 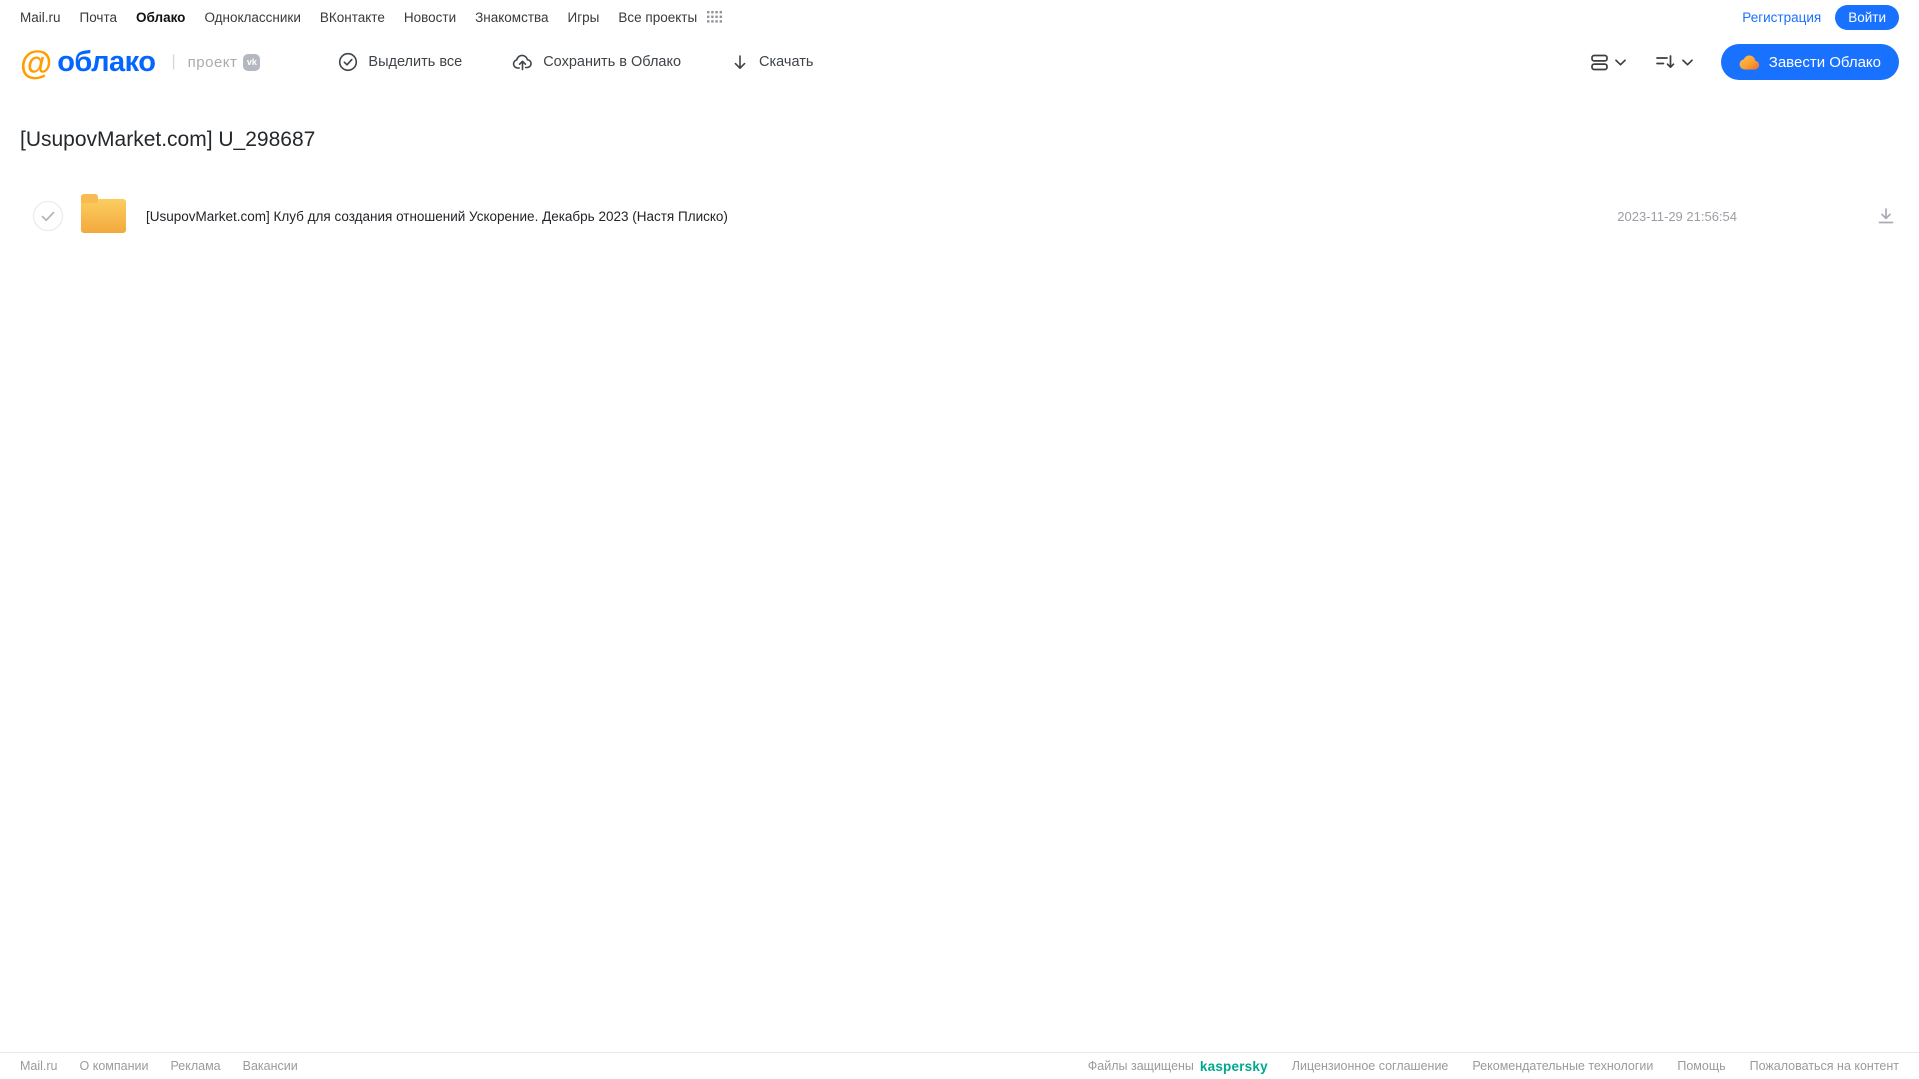 What do you see at coordinates (511, 17) in the screenshot?
I see `topnav-link-dating: Знакомства` at bounding box center [511, 17].